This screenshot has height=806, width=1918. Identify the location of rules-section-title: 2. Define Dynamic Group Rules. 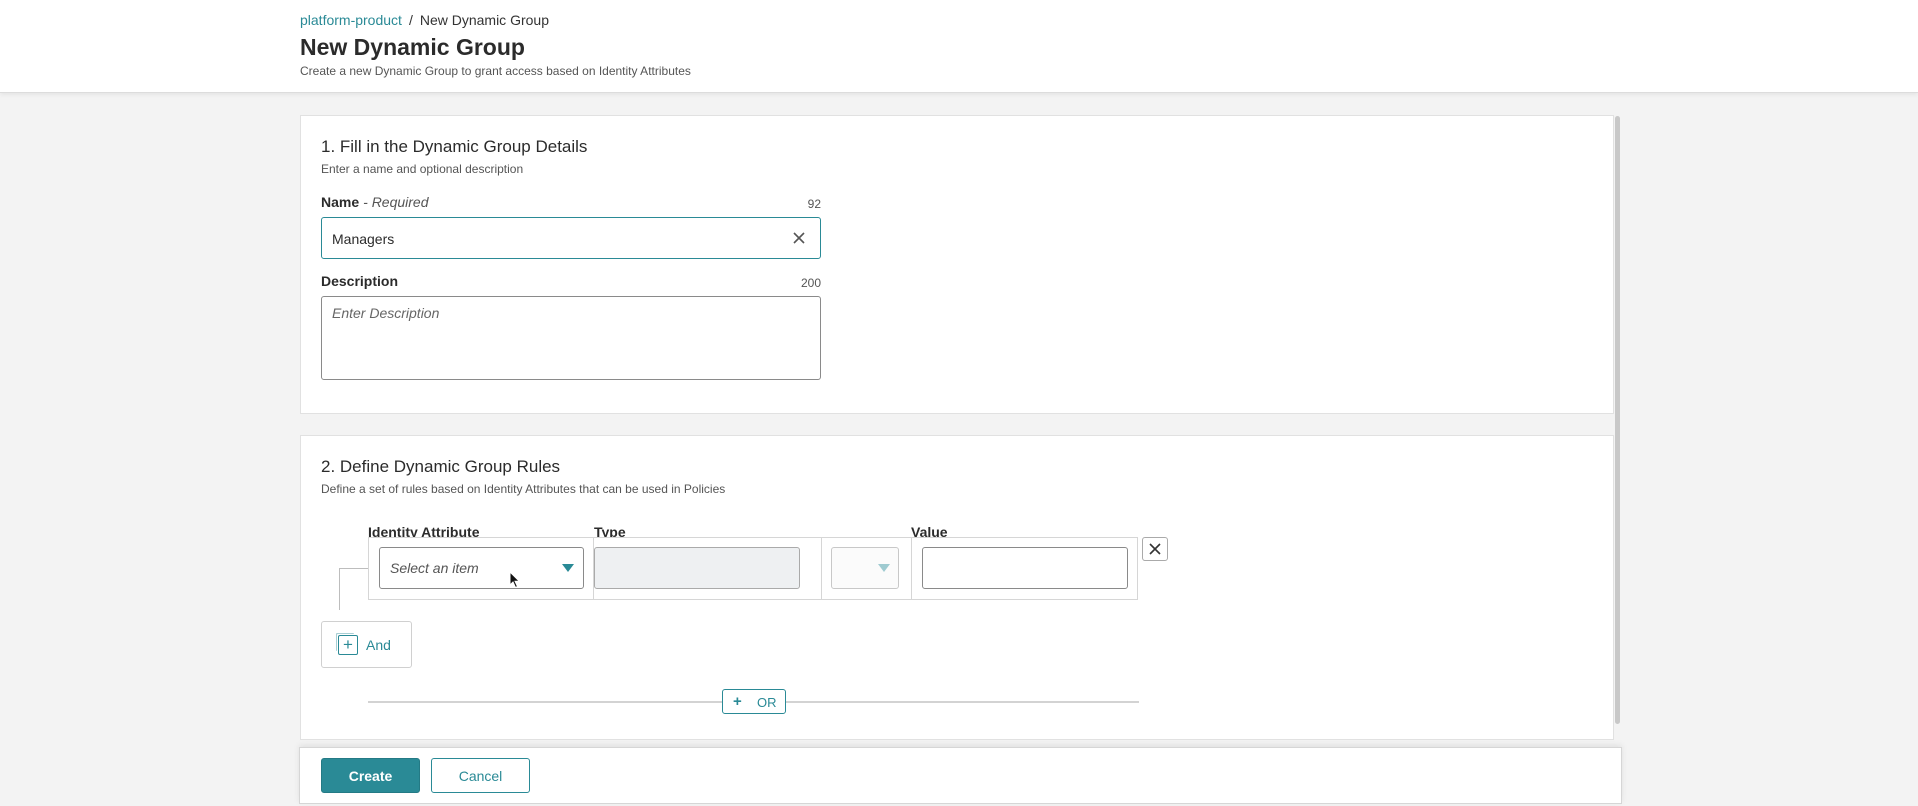
(441, 466).